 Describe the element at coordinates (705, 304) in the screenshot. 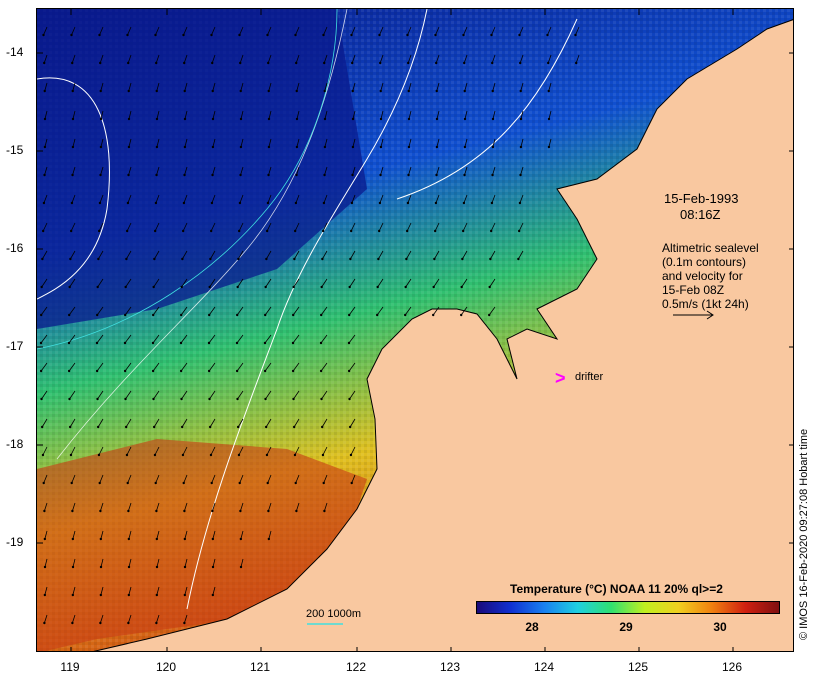

I see `annotation-line: 0.5m/s (1kt 24h)` at that location.